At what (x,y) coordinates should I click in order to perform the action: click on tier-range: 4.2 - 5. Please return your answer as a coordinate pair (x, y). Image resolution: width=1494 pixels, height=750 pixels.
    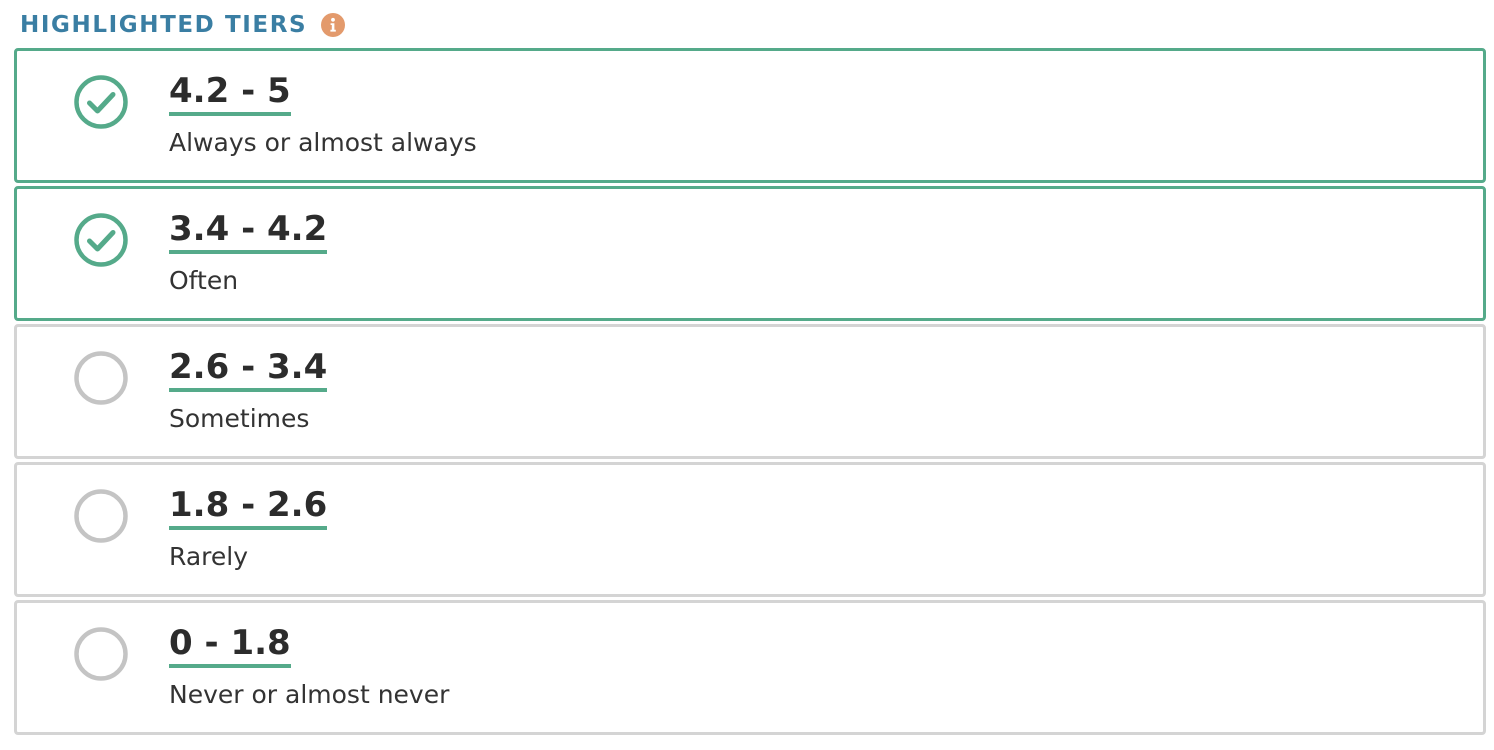
    Looking at the image, I should click on (230, 93).